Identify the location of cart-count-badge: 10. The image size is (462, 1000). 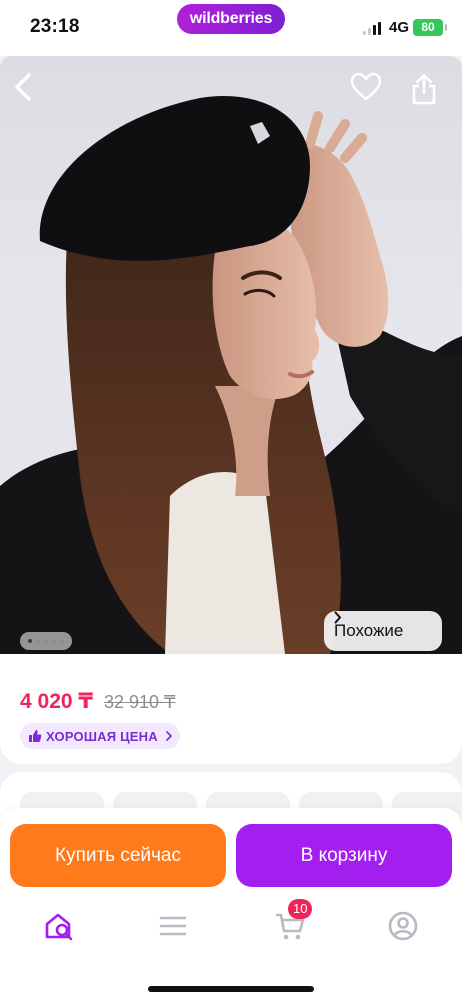
(300, 909).